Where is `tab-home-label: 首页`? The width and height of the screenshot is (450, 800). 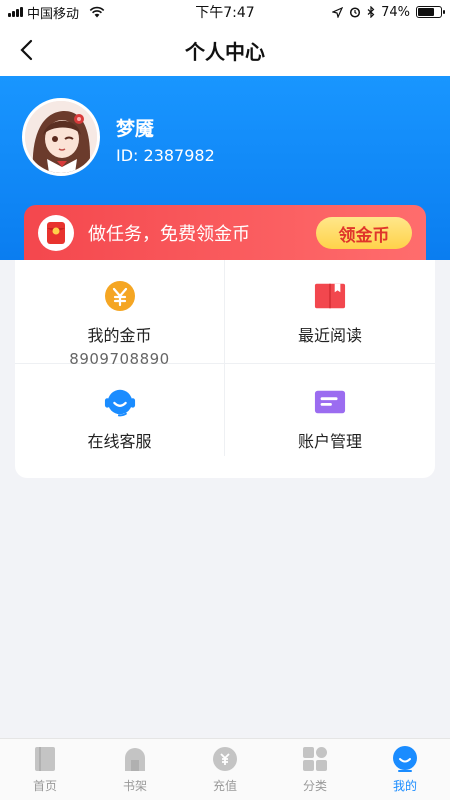 tab-home-label: 首页 is located at coordinates (44, 786).